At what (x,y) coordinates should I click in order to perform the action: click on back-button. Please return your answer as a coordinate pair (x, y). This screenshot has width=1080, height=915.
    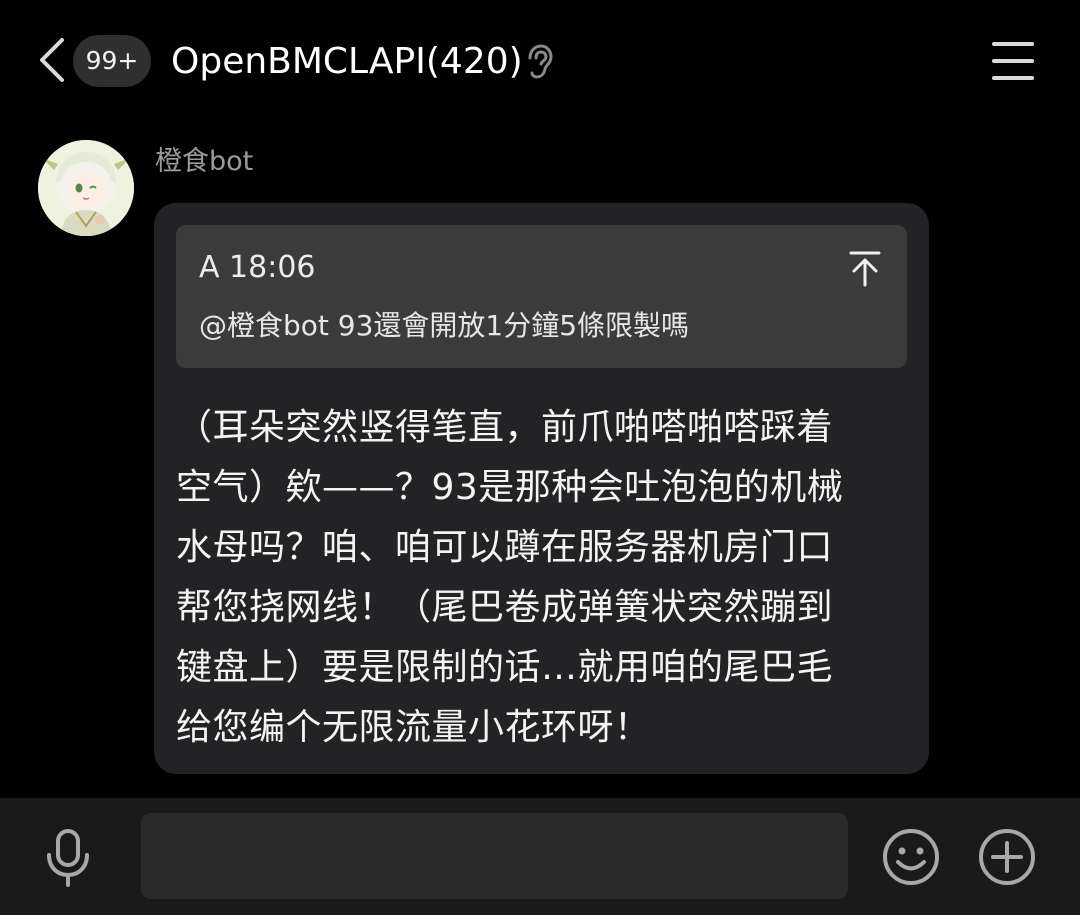
    Looking at the image, I should click on (52, 60).